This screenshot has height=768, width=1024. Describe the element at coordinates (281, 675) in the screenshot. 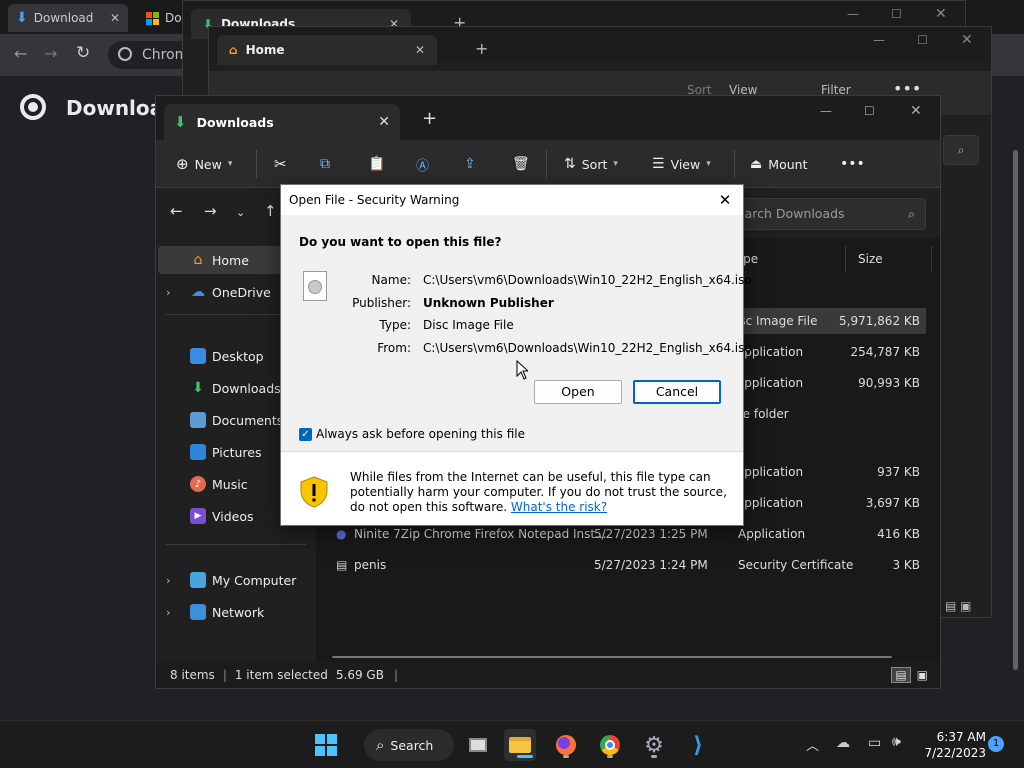

I see `status-selected: 1 item selected` at that location.